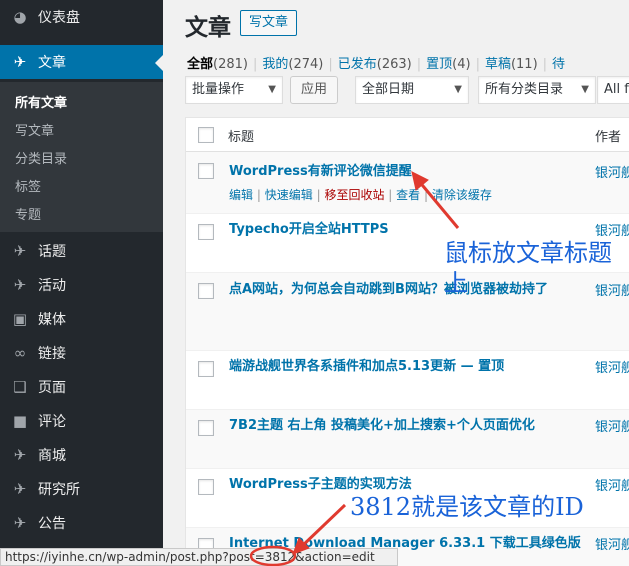 The height and width of the screenshot is (566, 629). Describe the element at coordinates (241, 195) in the screenshot. I see `edit-link: 编辑` at that location.